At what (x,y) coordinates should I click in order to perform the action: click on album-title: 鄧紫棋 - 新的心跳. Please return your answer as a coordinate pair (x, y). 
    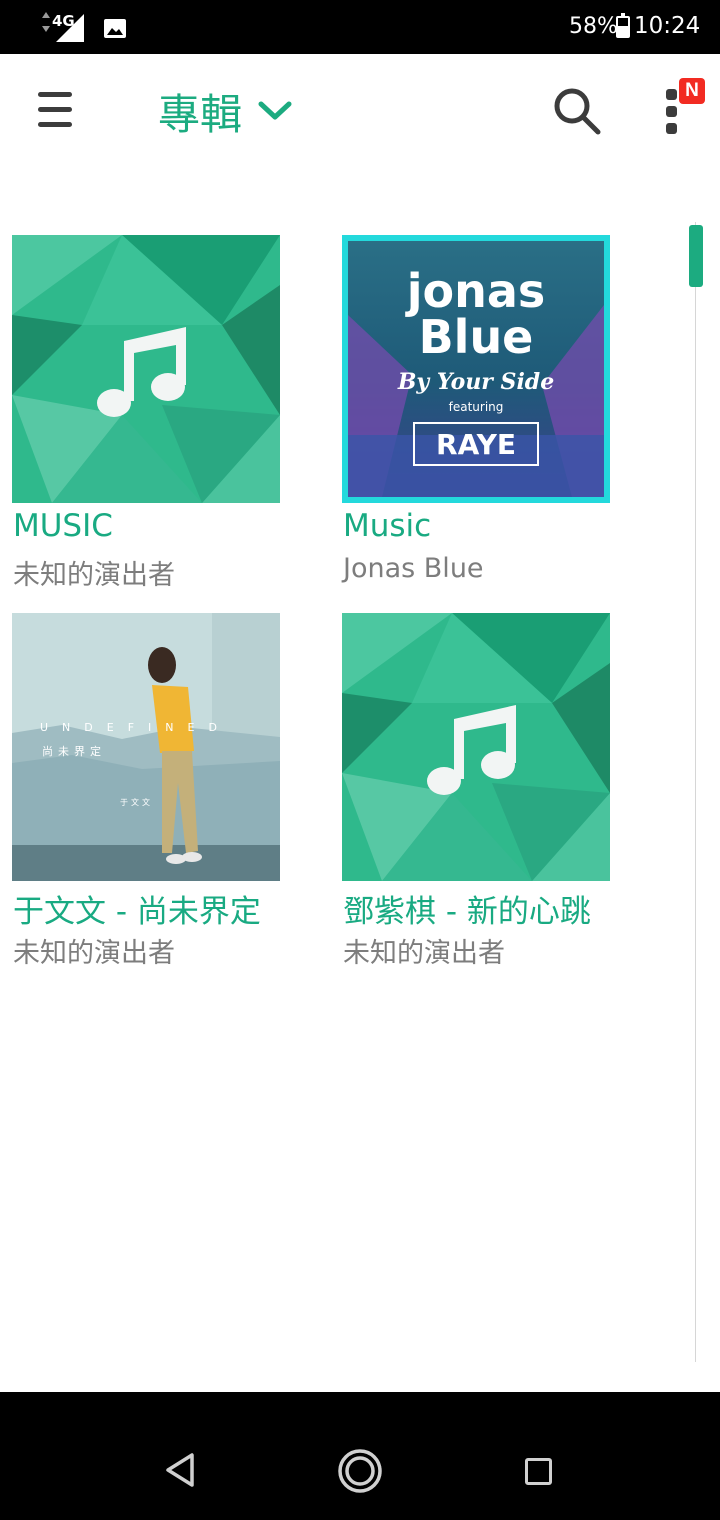
    Looking at the image, I should click on (467, 912).